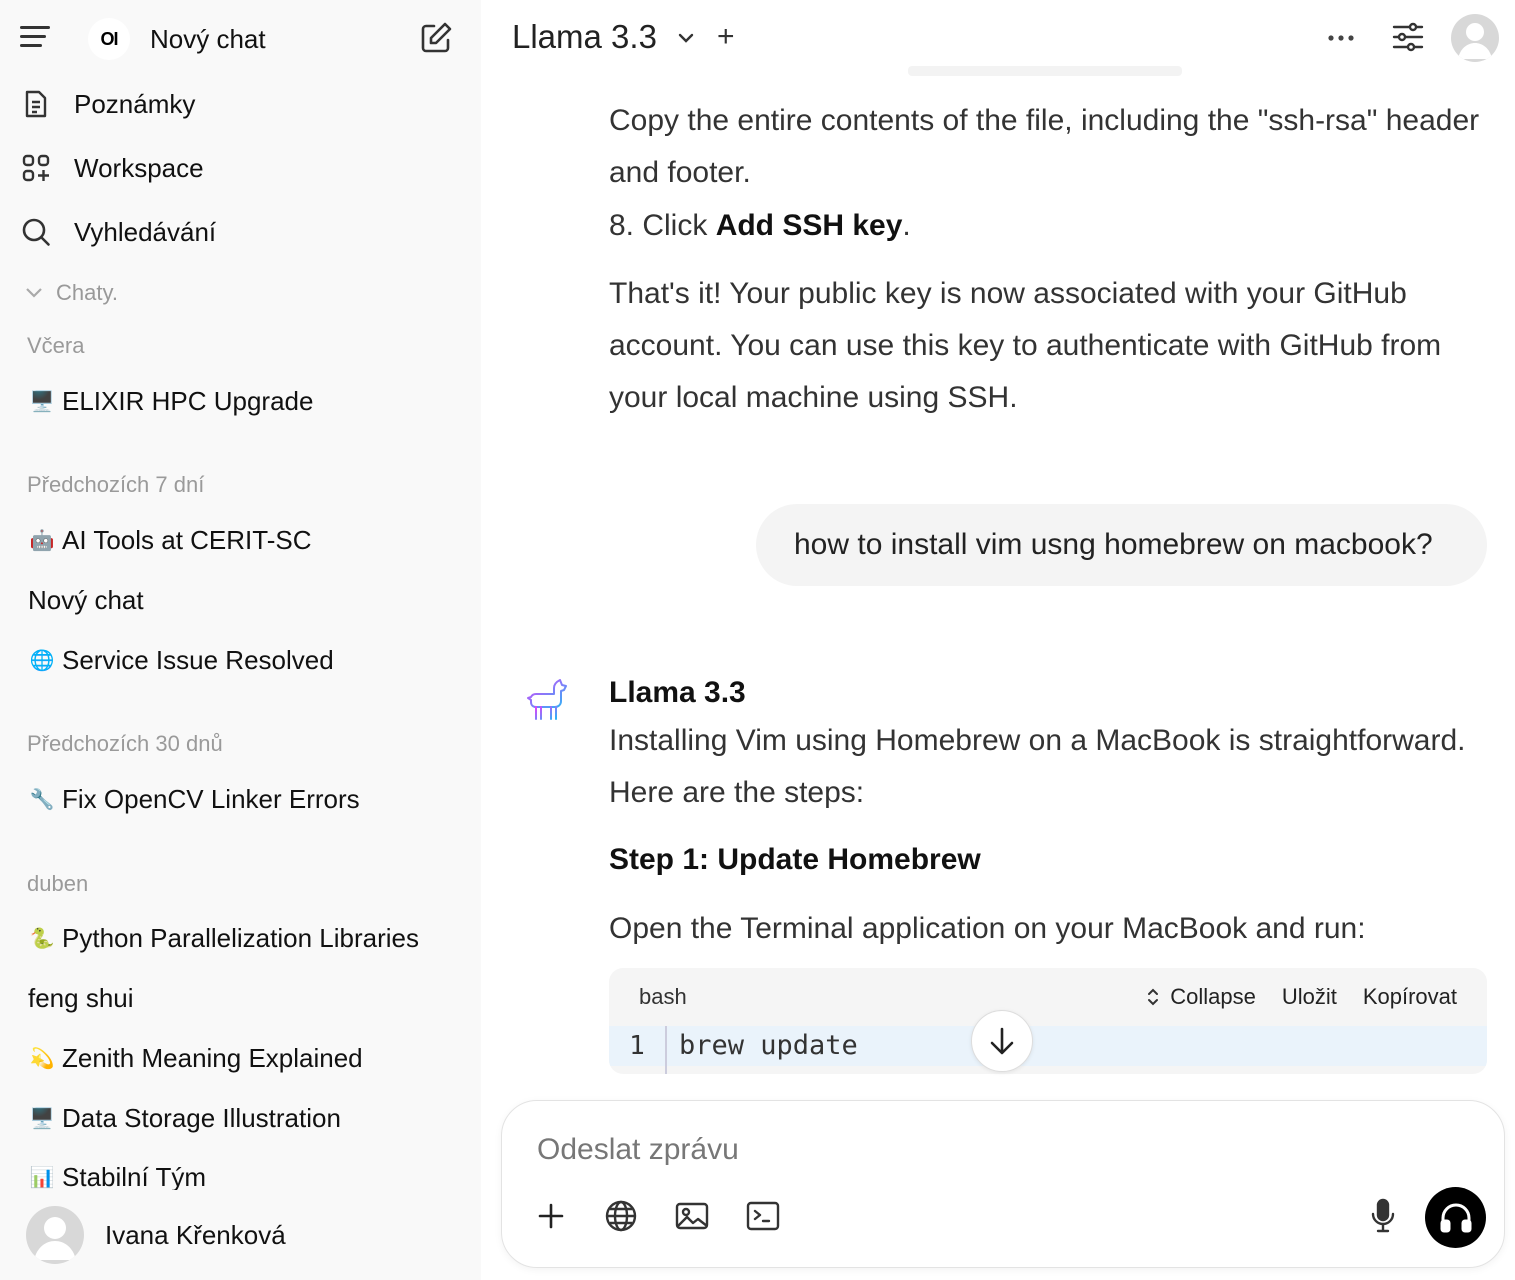 This screenshot has width=1515, height=1280. I want to click on message-input: Odeslat zprávu, so click(638, 1150).